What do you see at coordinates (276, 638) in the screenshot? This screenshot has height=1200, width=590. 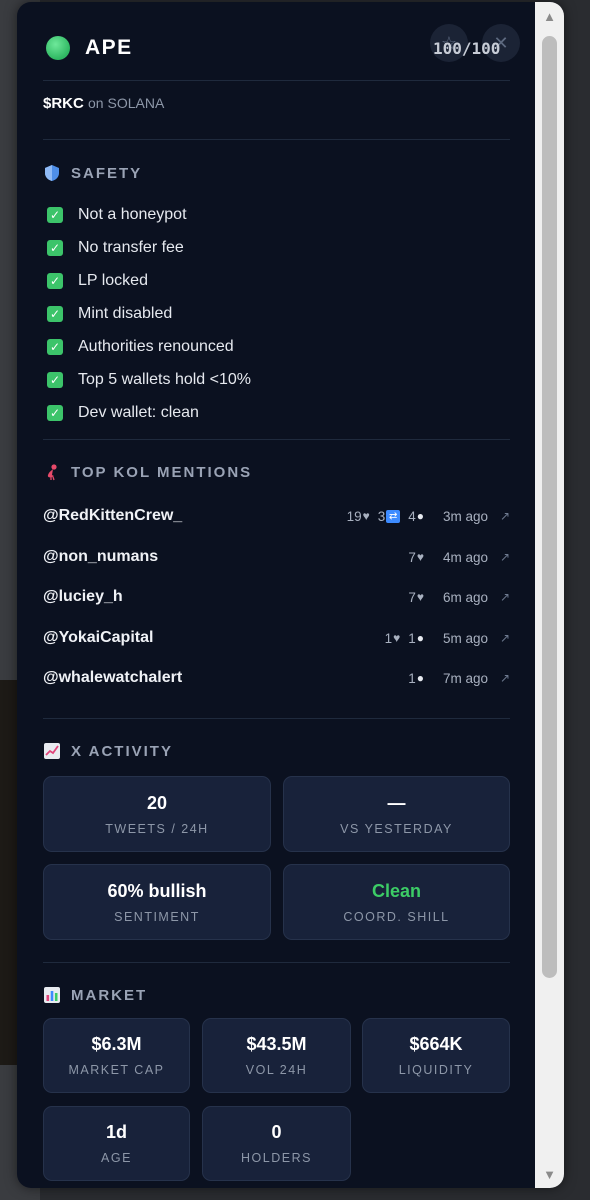 I see `kol-mention-row: @YokaiCapital 1 ♥ 1 ● 5m ago ↗` at bounding box center [276, 638].